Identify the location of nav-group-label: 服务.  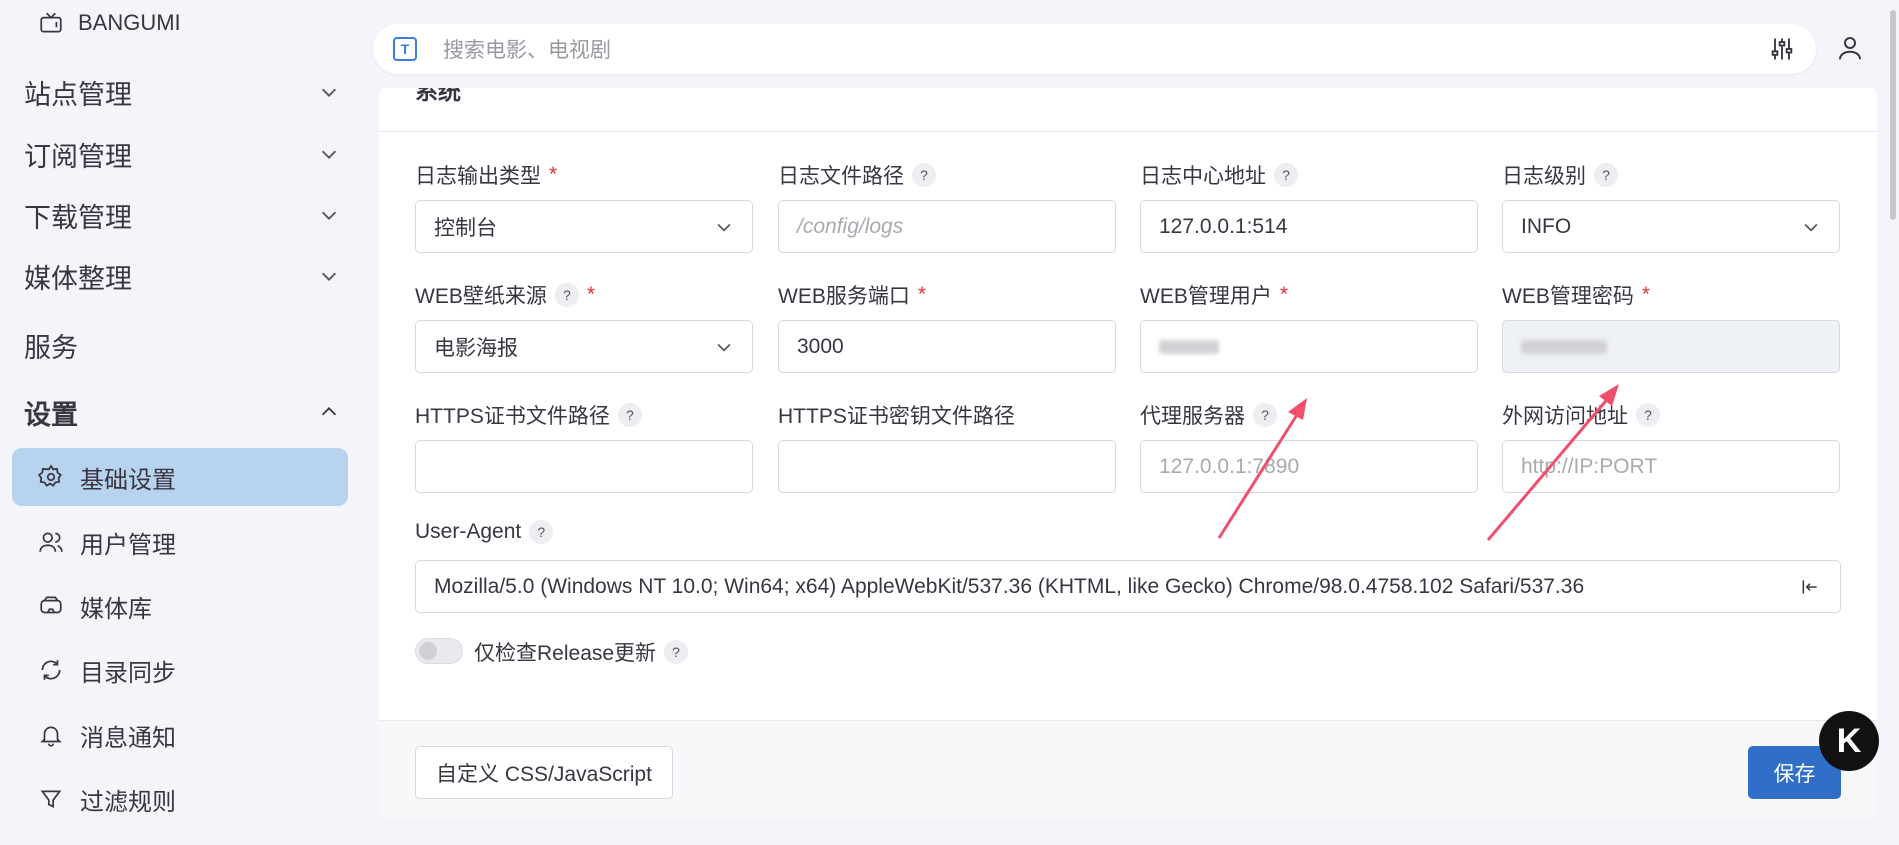
(51, 347).